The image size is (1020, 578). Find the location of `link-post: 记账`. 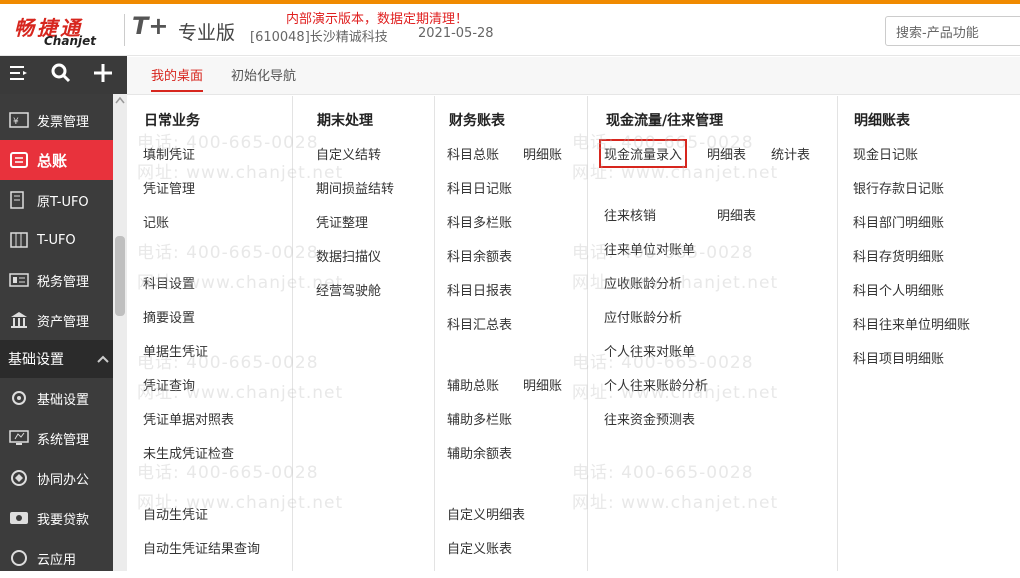

link-post: 记账 is located at coordinates (156, 221).